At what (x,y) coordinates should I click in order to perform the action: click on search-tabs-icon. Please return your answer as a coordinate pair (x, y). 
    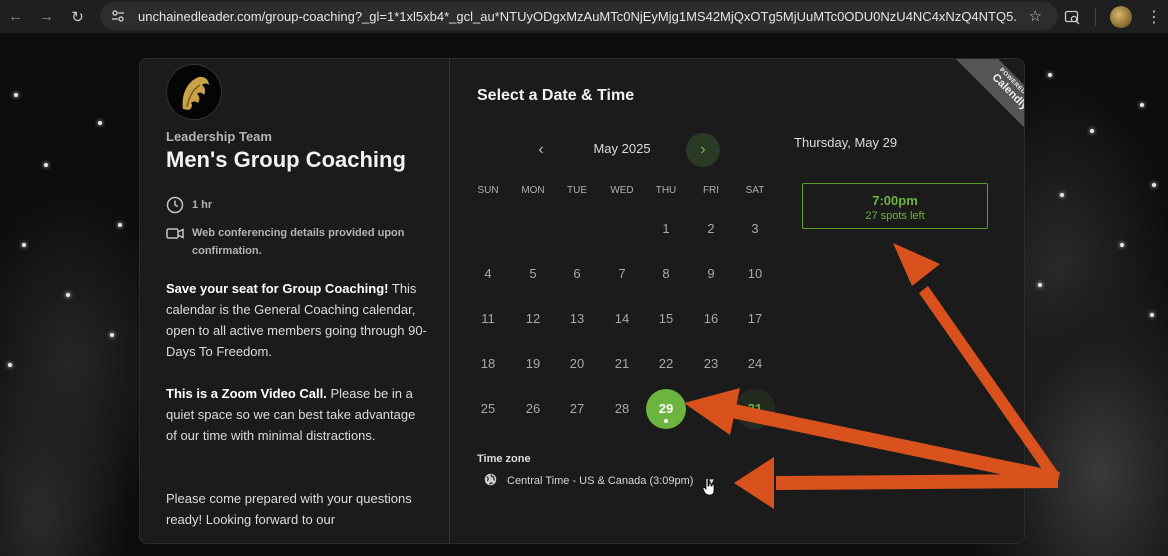
    Looking at the image, I should click on (1072, 17).